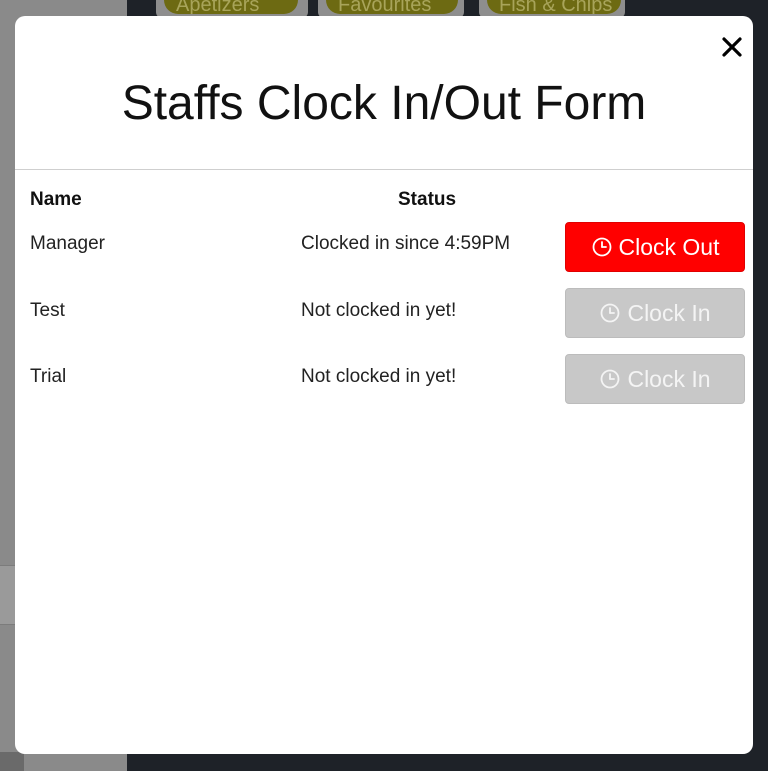 This screenshot has width=768, height=771. What do you see at coordinates (669, 246) in the screenshot?
I see `clock-out-label: Clock Out` at bounding box center [669, 246].